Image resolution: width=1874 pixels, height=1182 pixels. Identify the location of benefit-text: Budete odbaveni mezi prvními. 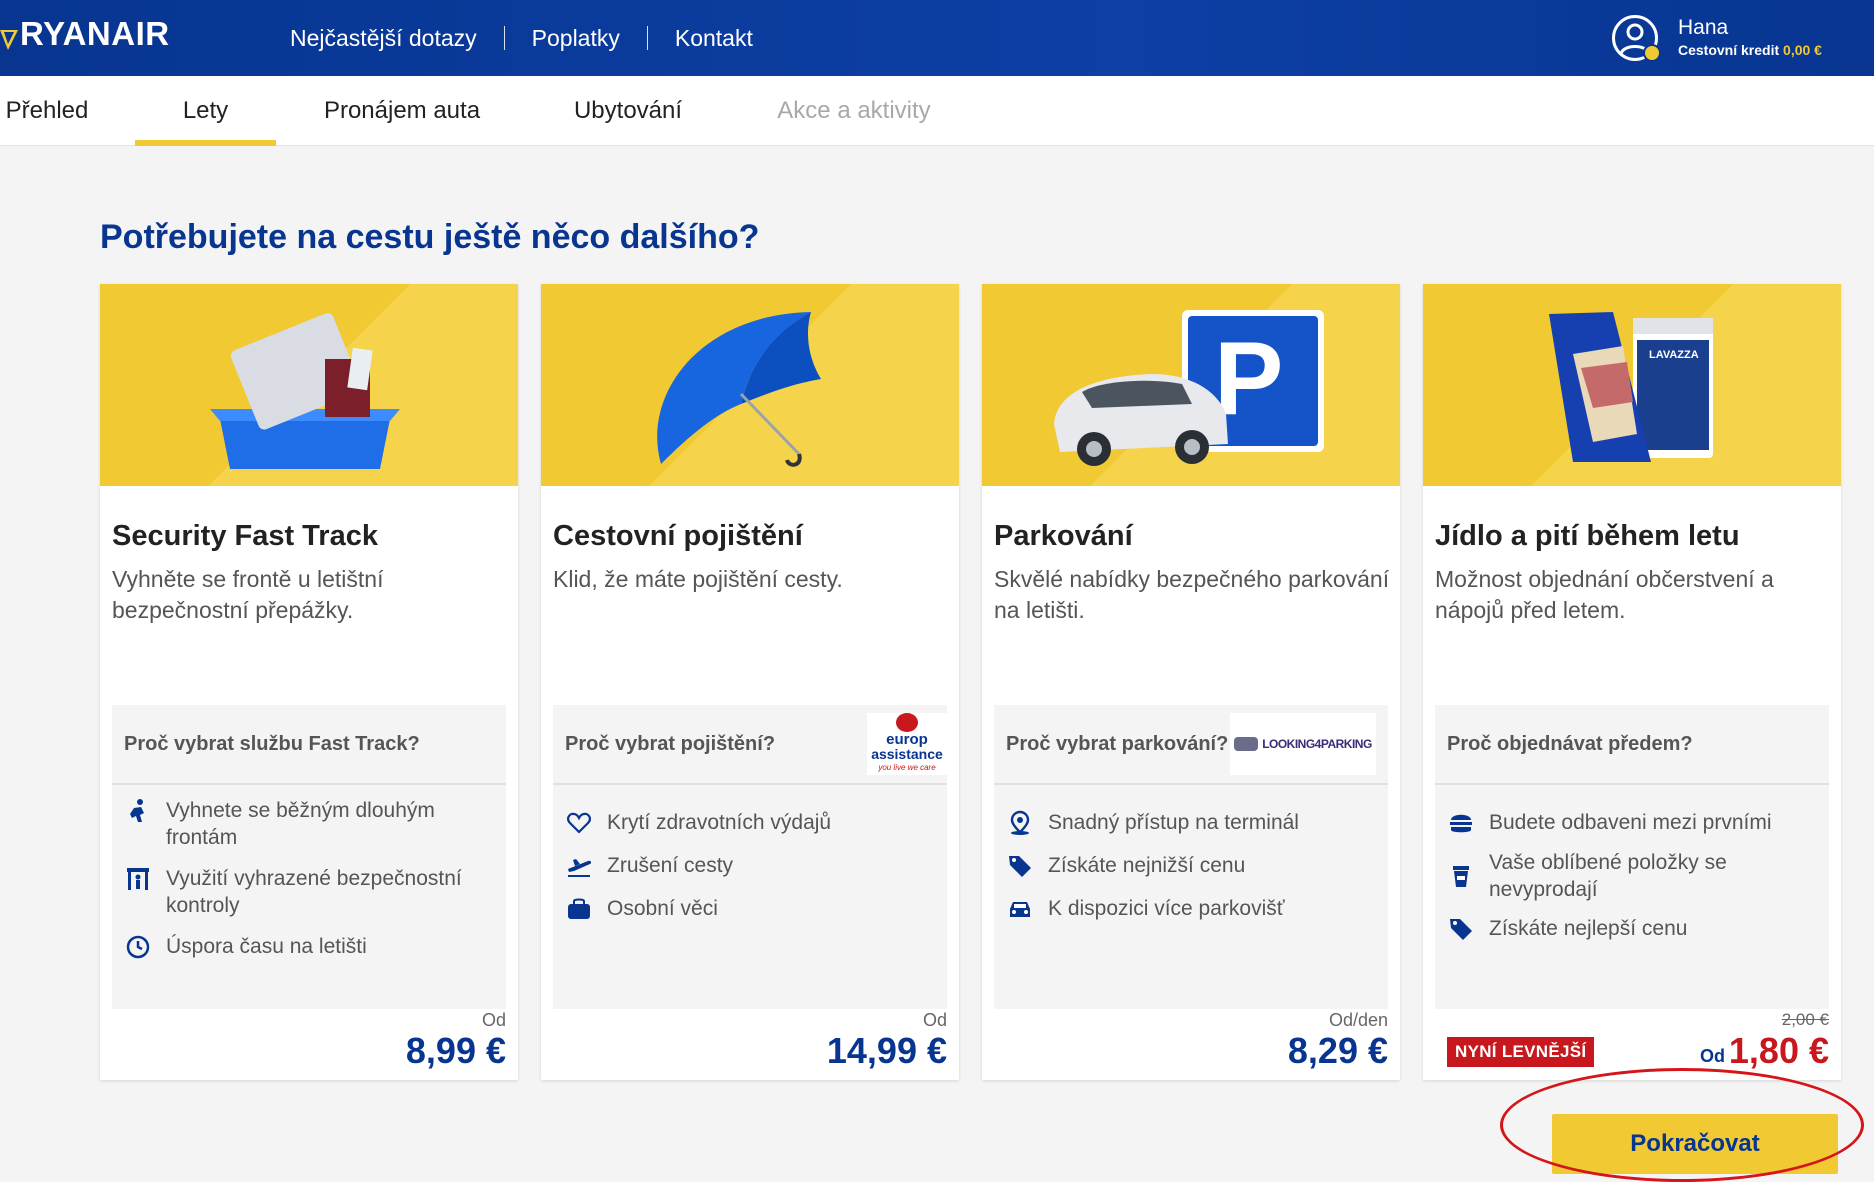
(1630, 822).